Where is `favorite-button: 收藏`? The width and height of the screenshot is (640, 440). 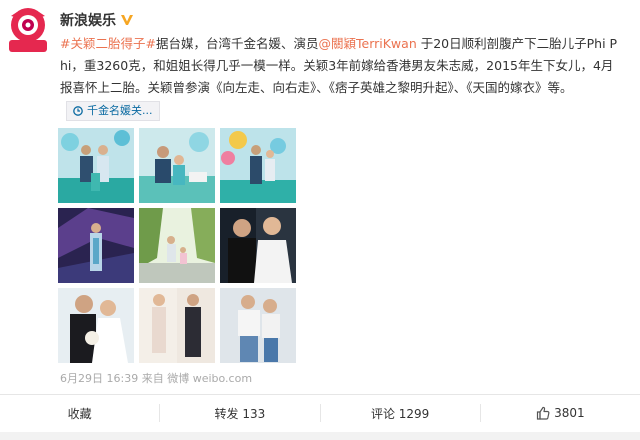
favorite-button: 收藏 is located at coordinates (79, 413).